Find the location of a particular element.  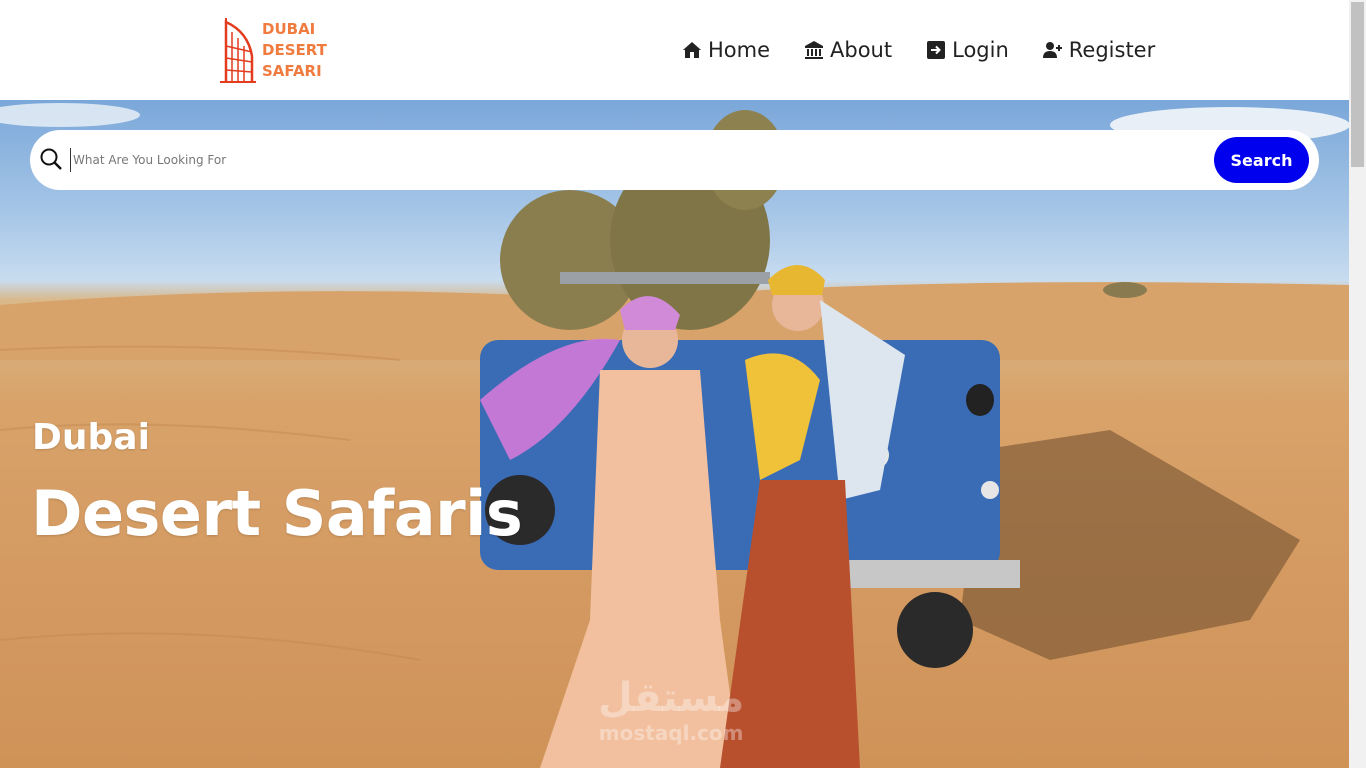

logo-line-1: DUBAI is located at coordinates (289, 28).